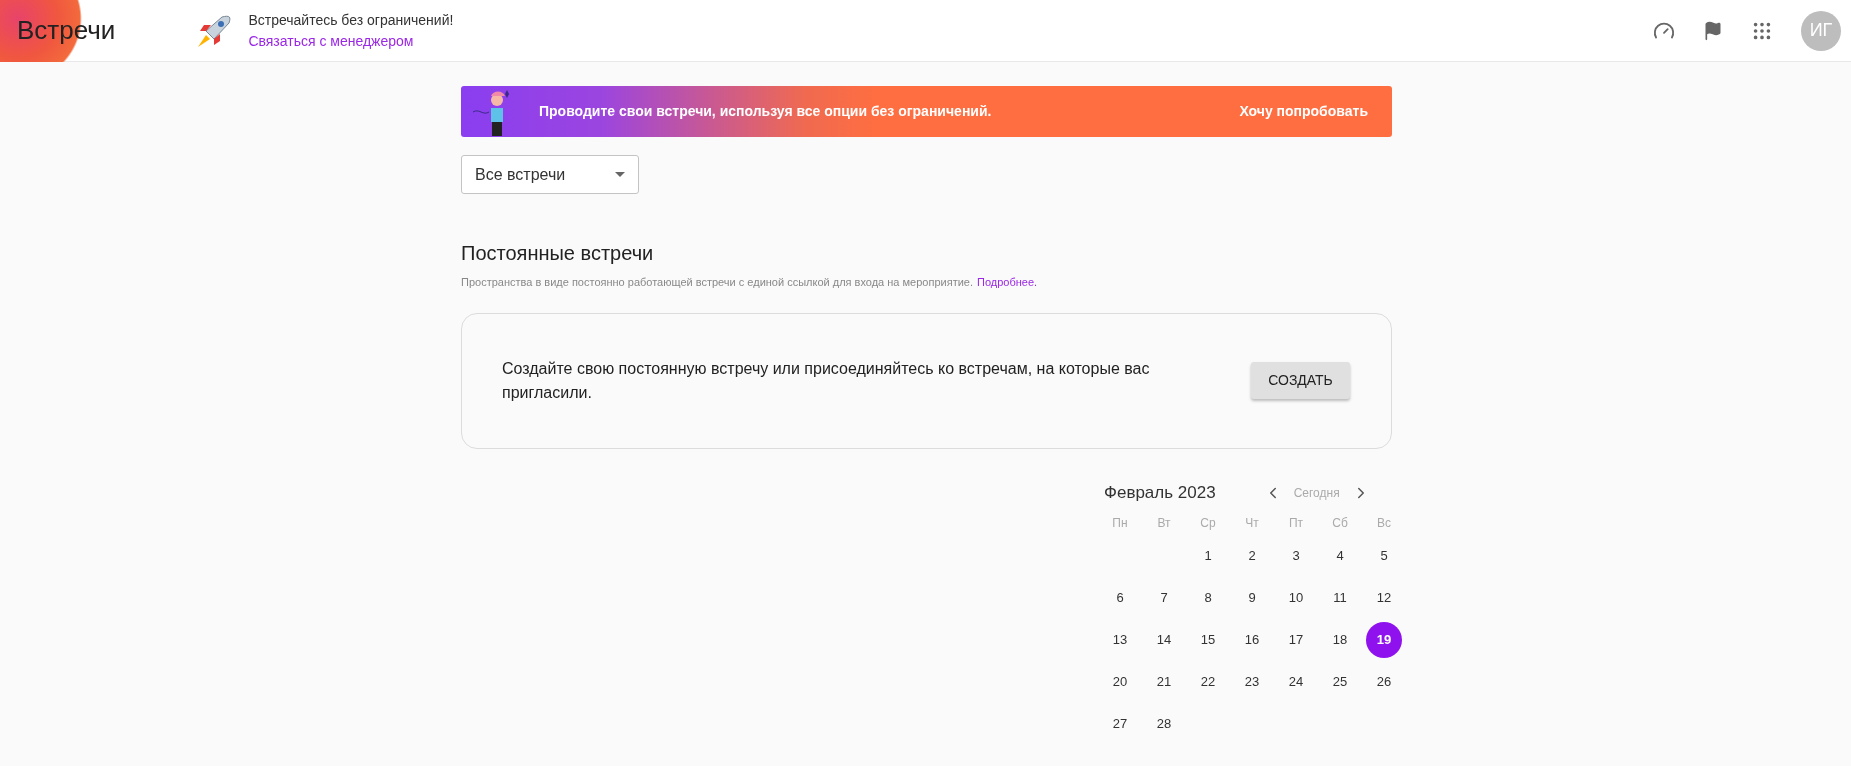 This screenshot has width=1851, height=766. I want to click on calendar-day: 28, so click(1164, 723).